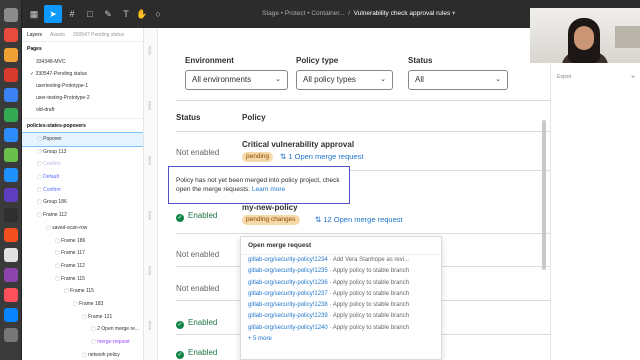 The height and width of the screenshot is (360, 640). What do you see at coordinates (288, 260) in the screenshot?
I see `merge-request-ref: gitlab-org/security-policy!1234` at bounding box center [288, 260].